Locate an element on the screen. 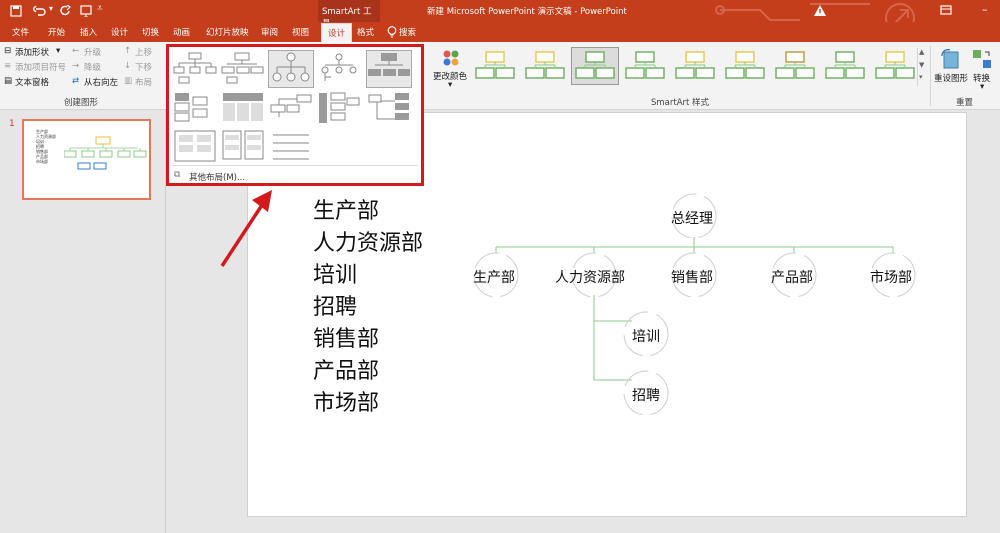  undo-icon is located at coordinates (40, 11).